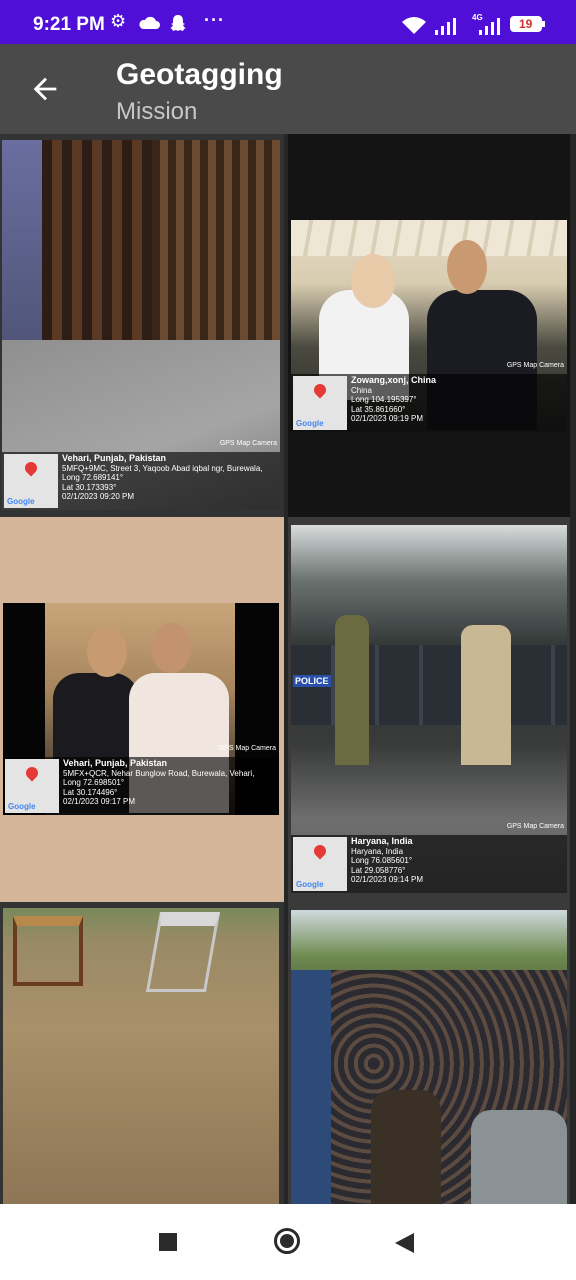 The image size is (576, 1280). What do you see at coordinates (414, 25) in the screenshot?
I see `wifi-icon` at bounding box center [414, 25].